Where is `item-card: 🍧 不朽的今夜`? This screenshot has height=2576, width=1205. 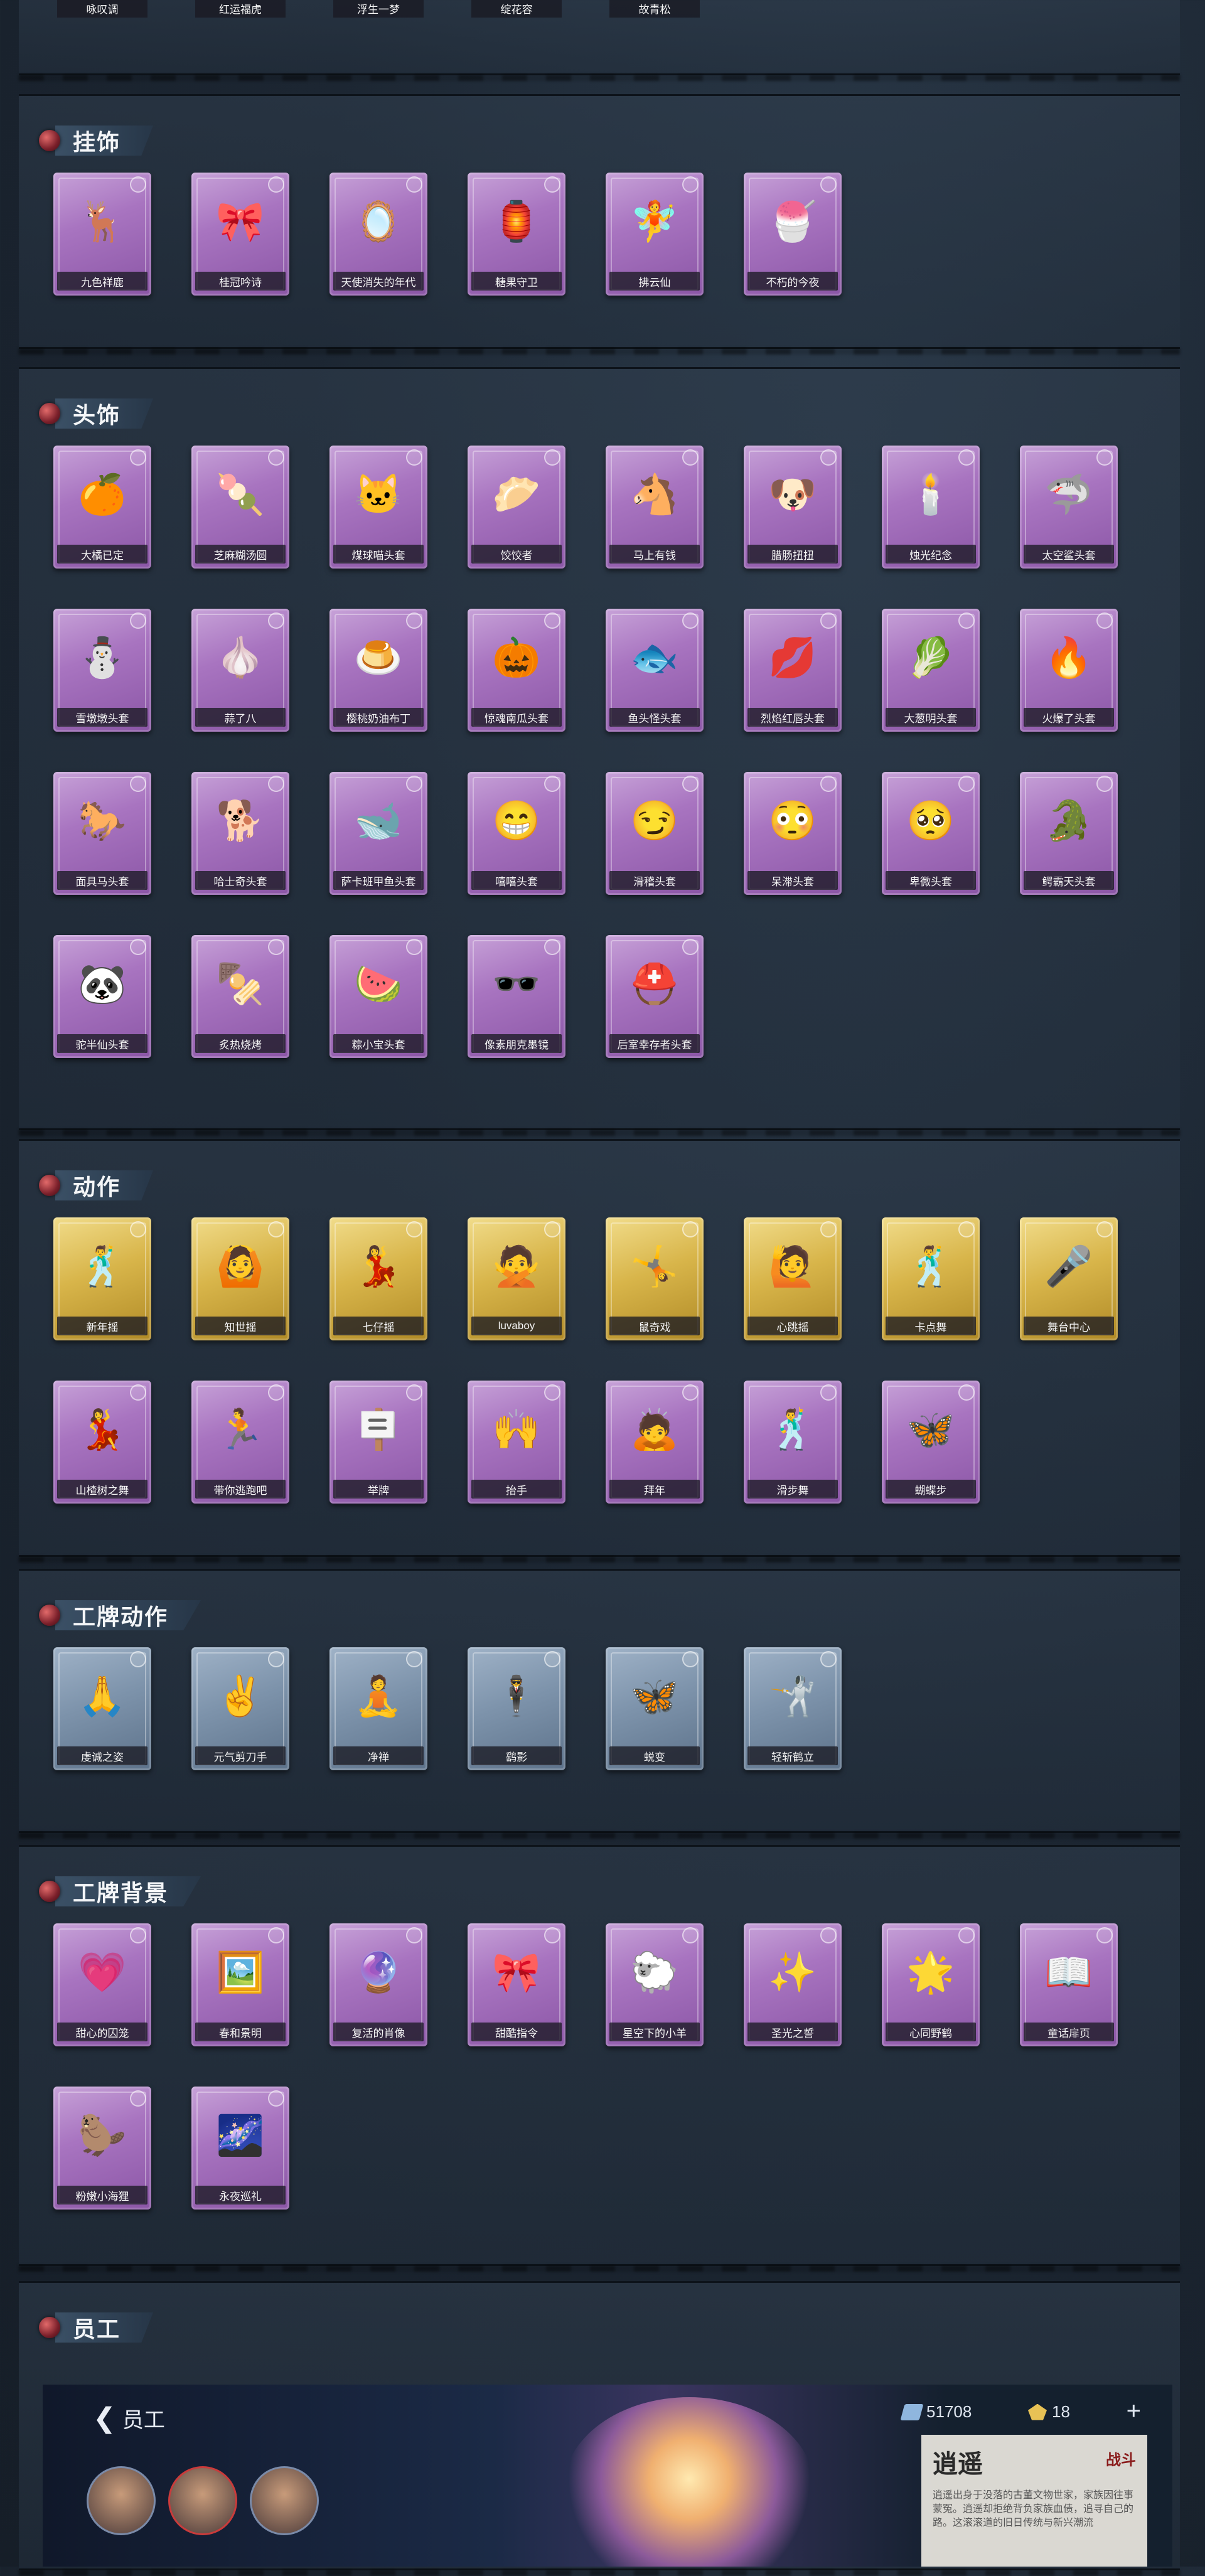
item-card: 🍧 不朽的今夜 is located at coordinates (793, 235).